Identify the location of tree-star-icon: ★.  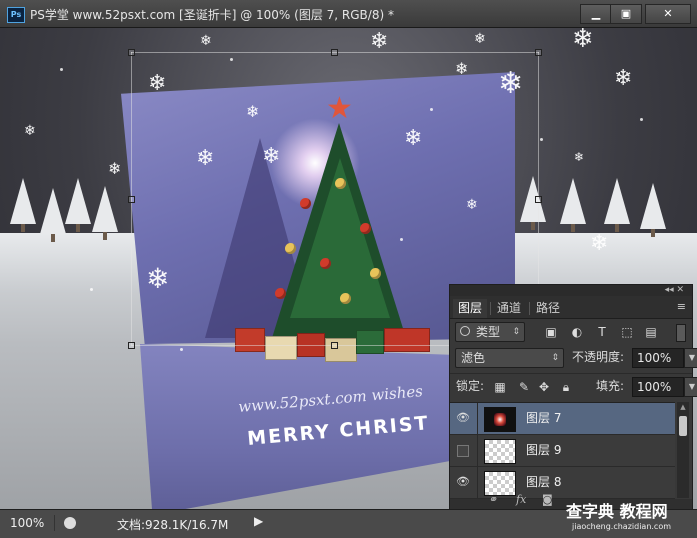
(339, 108).